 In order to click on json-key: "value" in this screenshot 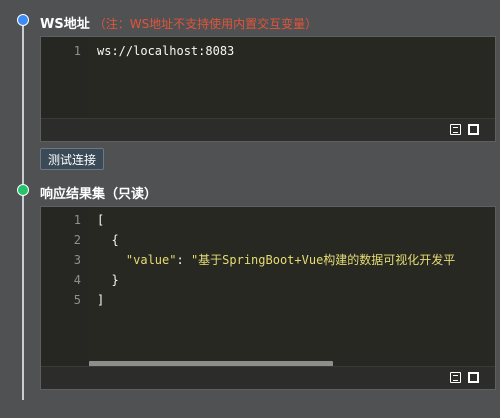, I will do `click(151, 260)`.